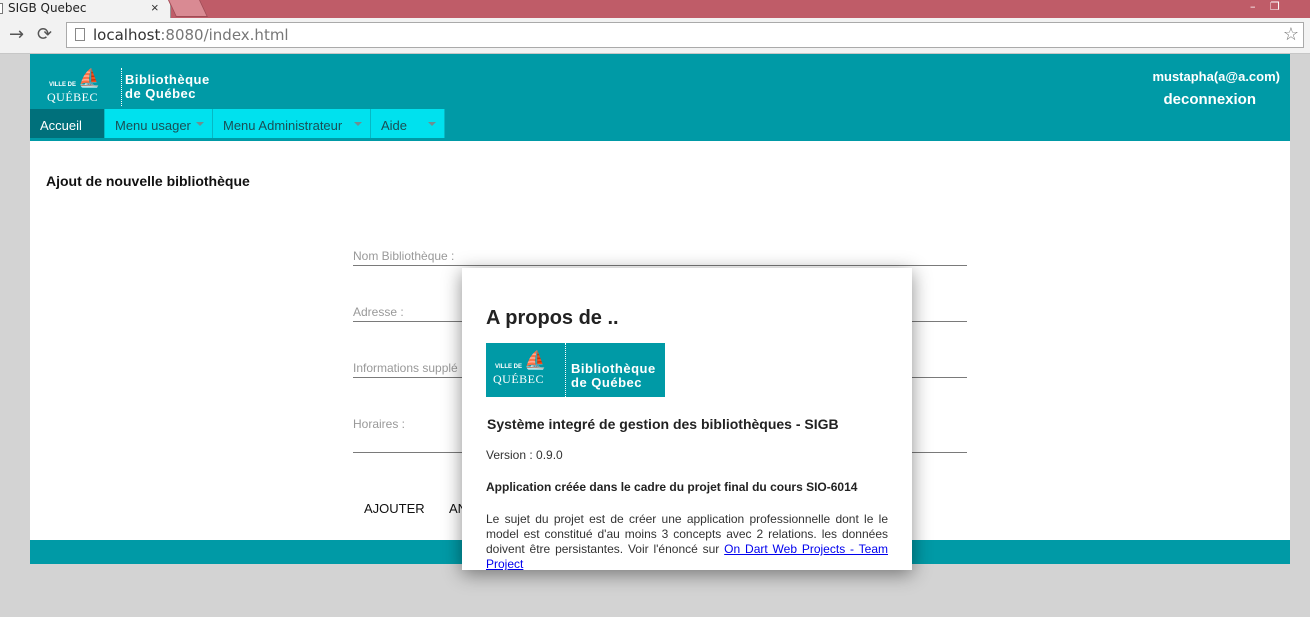 Image resolution: width=1310 pixels, height=617 pixels. What do you see at coordinates (1216, 76) in the screenshot?
I see `user-email: mustapha(a@a.com)` at bounding box center [1216, 76].